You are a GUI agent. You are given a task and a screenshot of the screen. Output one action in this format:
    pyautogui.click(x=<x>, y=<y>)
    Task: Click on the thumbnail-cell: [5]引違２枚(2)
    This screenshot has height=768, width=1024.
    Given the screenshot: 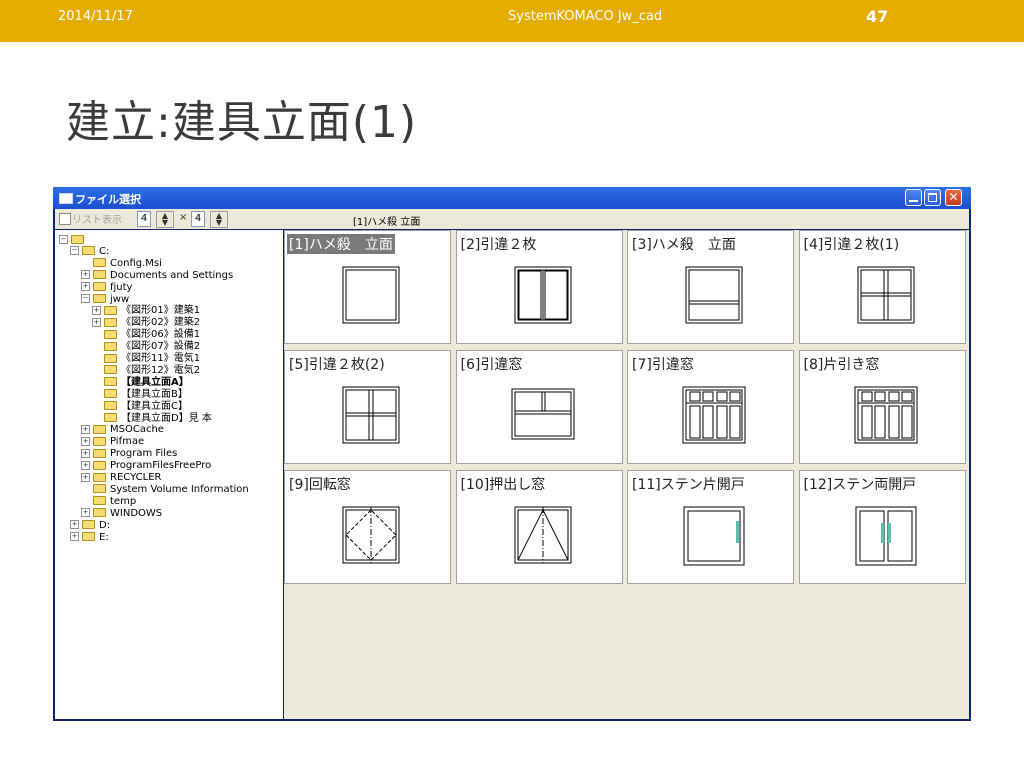 What is the action you would take?
    pyautogui.click(x=367, y=407)
    